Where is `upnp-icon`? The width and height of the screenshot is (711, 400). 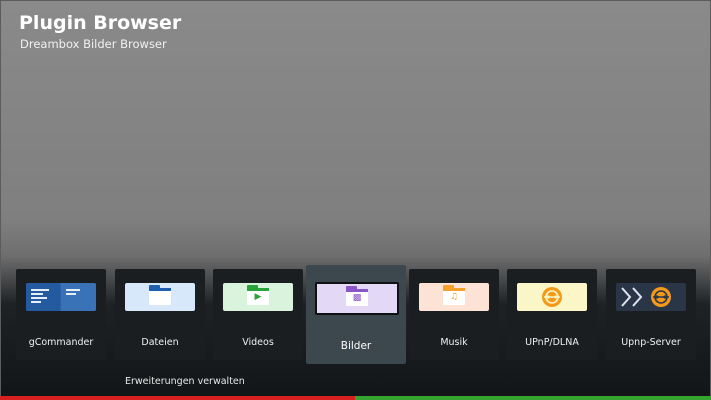 upnp-icon is located at coordinates (552, 297).